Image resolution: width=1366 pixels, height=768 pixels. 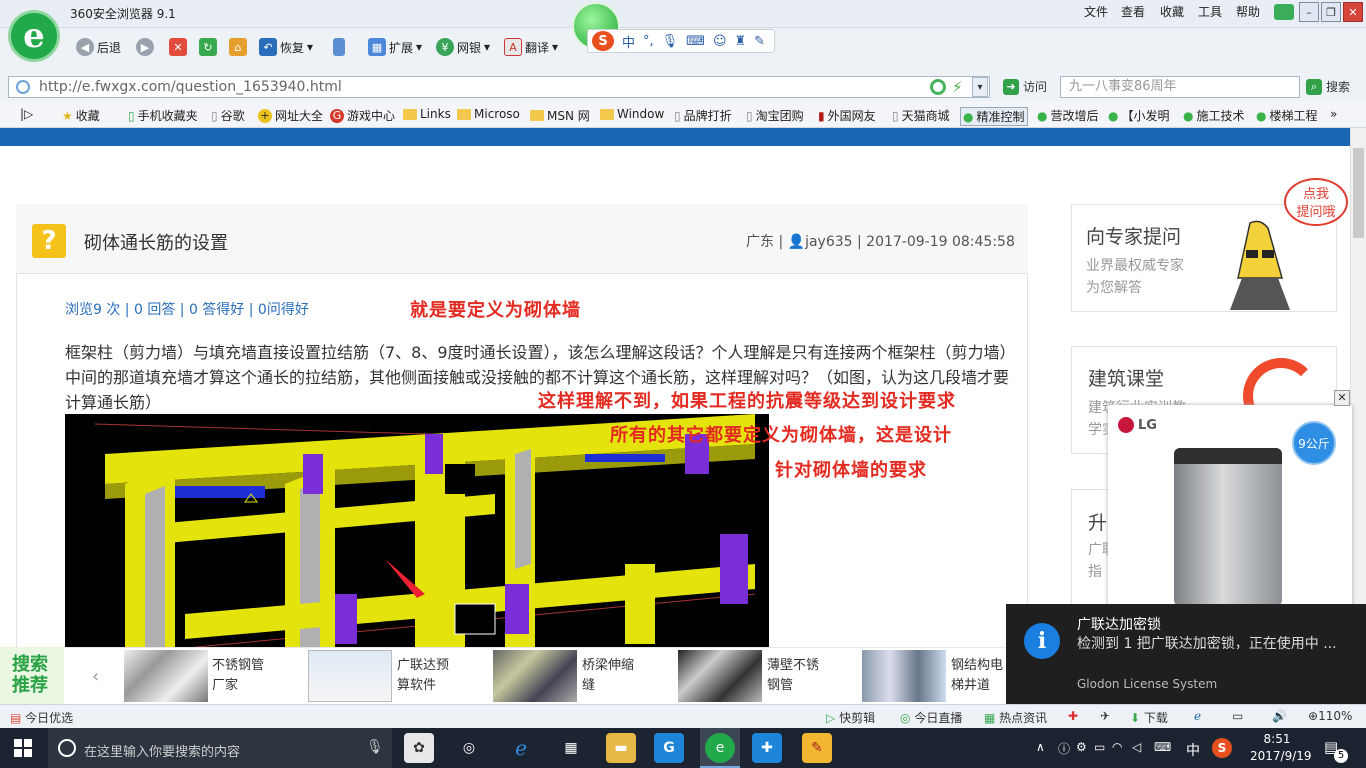 What do you see at coordinates (362, 115) in the screenshot?
I see `bookmark-games: G 游戏中心` at bounding box center [362, 115].